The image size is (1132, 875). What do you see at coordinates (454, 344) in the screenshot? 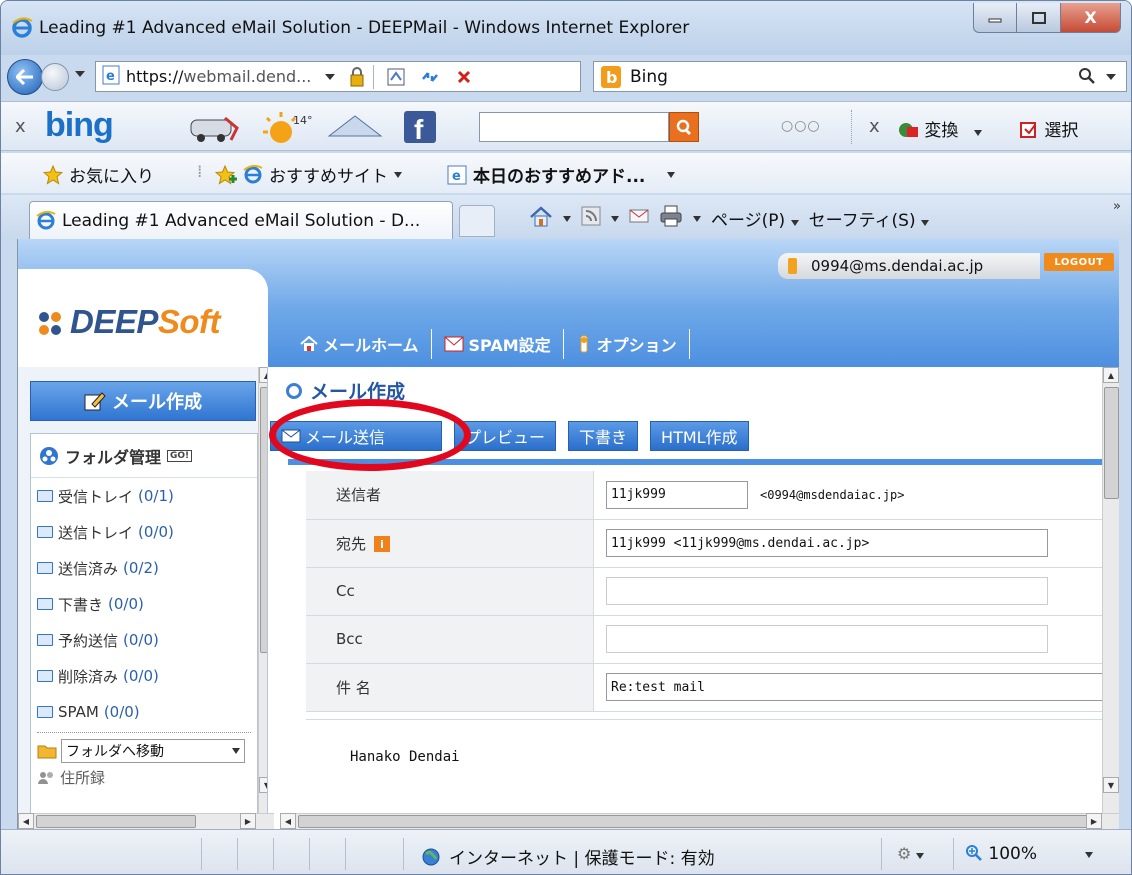
I see `spam-icon` at bounding box center [454, 344].